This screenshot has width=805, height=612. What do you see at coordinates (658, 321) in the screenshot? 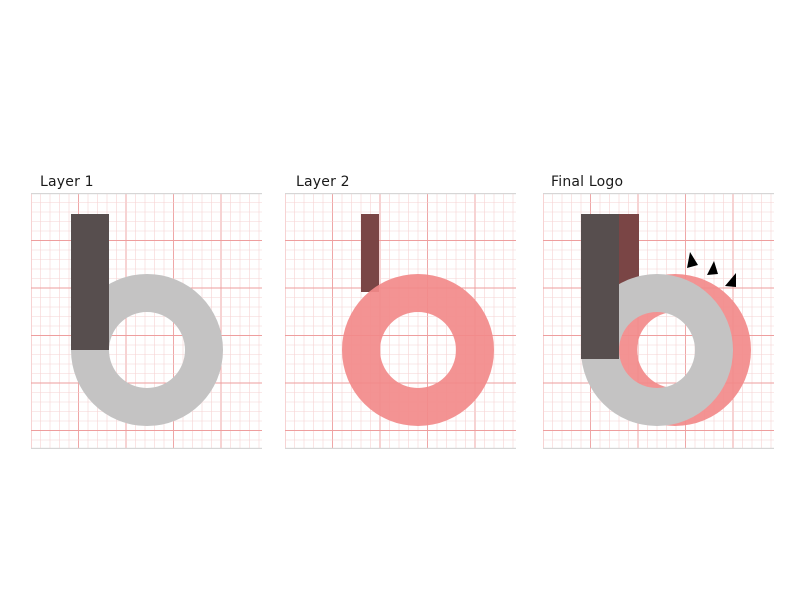
I see `final-logo-panel` at bounding box center [658, 321].